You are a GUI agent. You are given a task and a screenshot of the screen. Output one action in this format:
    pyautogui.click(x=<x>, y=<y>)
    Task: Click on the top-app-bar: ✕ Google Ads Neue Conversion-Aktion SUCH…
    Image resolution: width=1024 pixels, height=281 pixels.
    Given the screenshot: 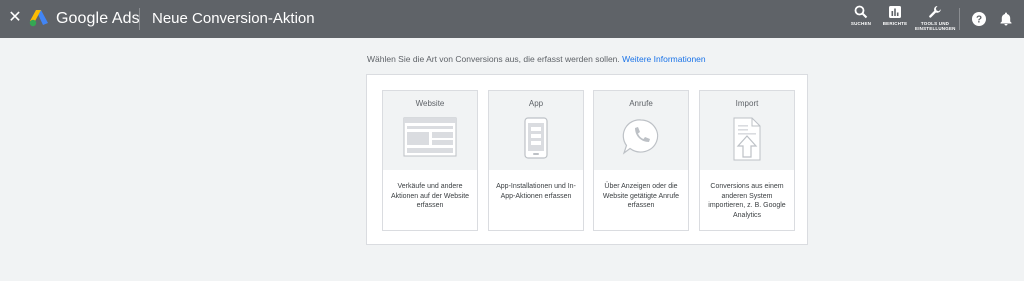 What is the action you would take?
    pyautogui.click(x=512, y=19)
    